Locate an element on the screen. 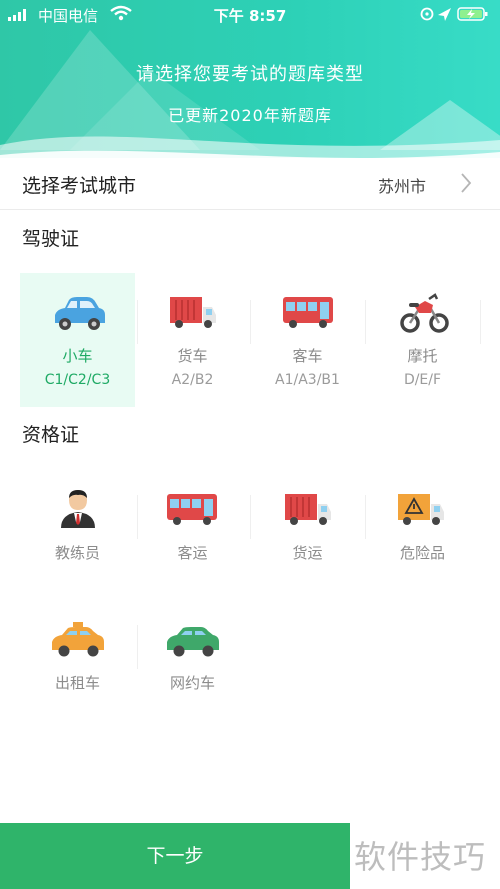 This screenshot has height=889, width=500. qualification-tile-freight: 货运 is located at coordinates (307, 525).